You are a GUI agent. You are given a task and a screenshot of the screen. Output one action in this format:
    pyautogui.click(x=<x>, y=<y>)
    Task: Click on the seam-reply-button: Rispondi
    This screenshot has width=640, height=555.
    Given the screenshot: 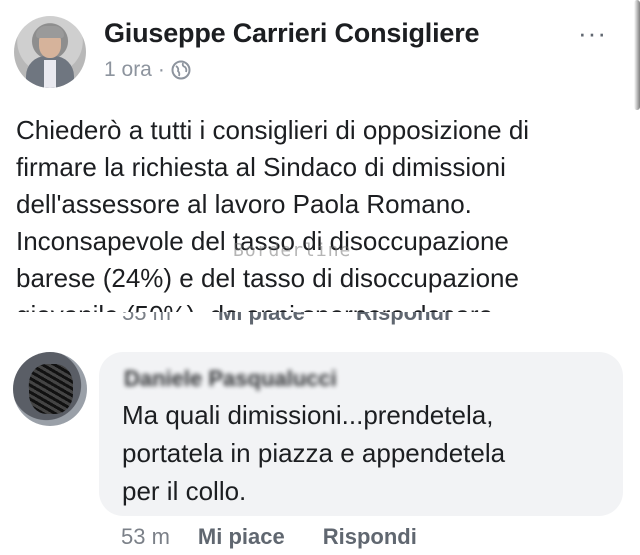 What is the action you would take?
    pyautogui.click(x=403, y=319)
    